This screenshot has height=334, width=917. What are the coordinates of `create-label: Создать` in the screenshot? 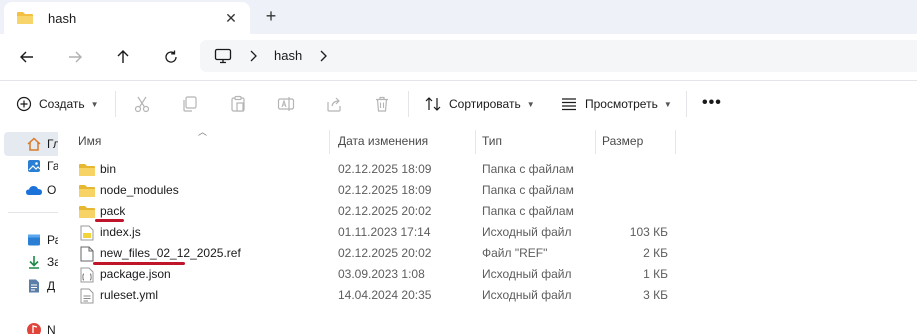 It's located at (62, 104).